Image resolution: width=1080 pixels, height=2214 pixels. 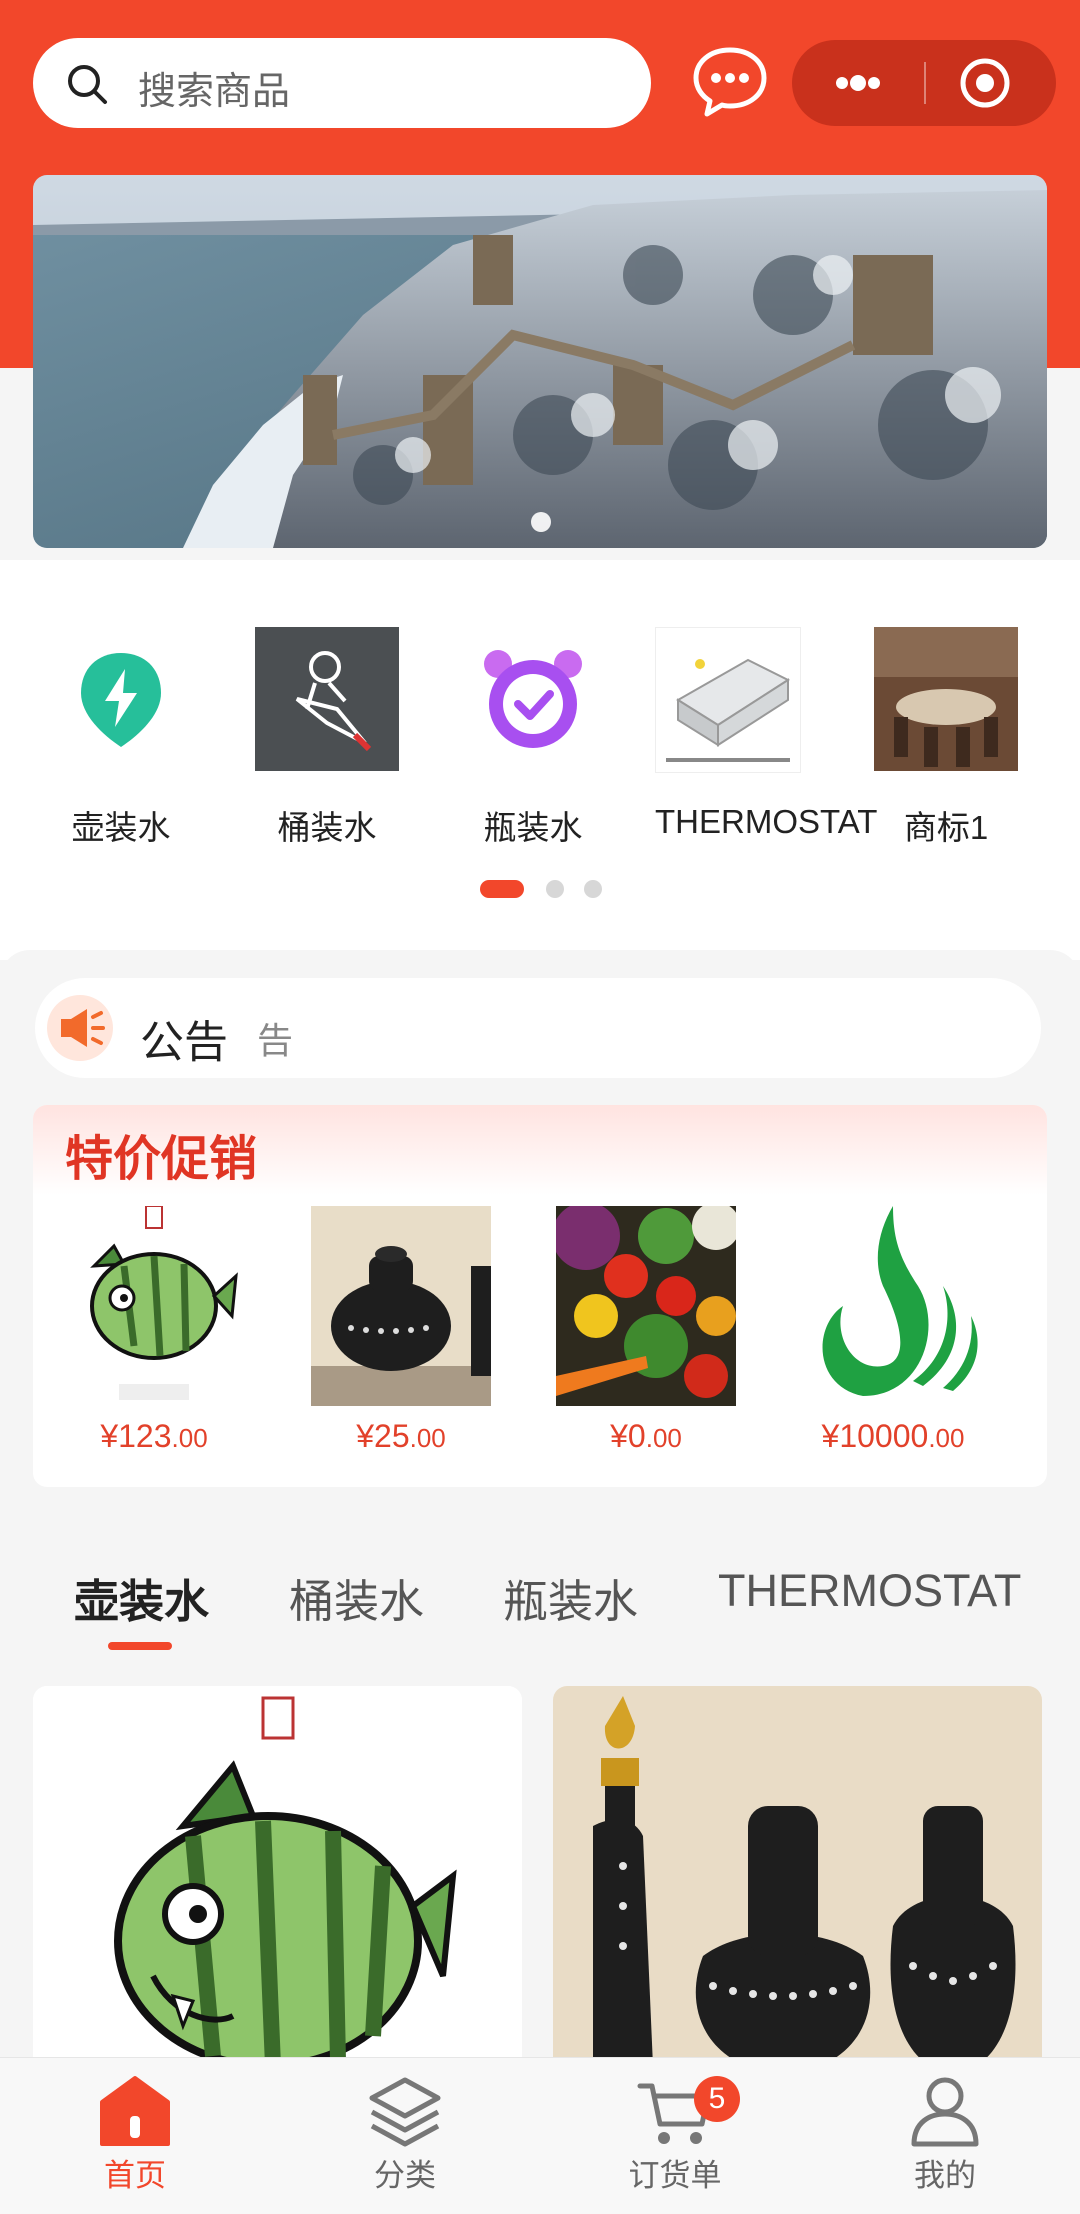 What do you see at coordinates (121, 700) in the screenshot?
I see `lightning-pin-icon` at bounding box center [121, 700].